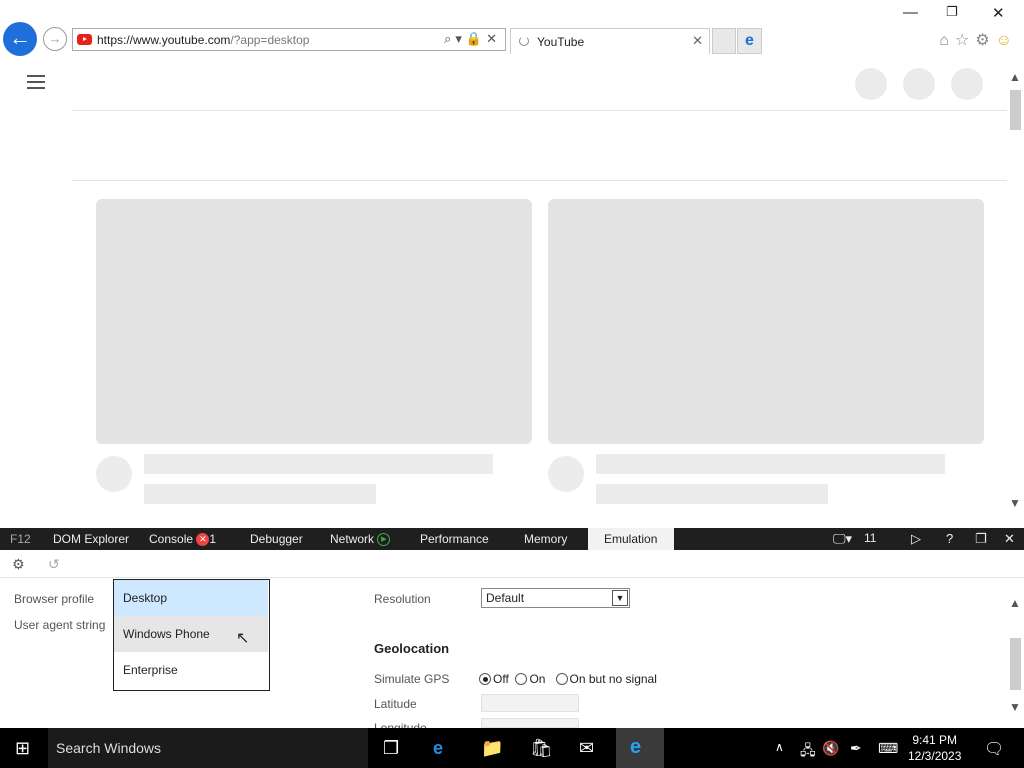 The image size is (1024, 768). I want to click on keyboard-icon: ⌨, so click(888, 748).